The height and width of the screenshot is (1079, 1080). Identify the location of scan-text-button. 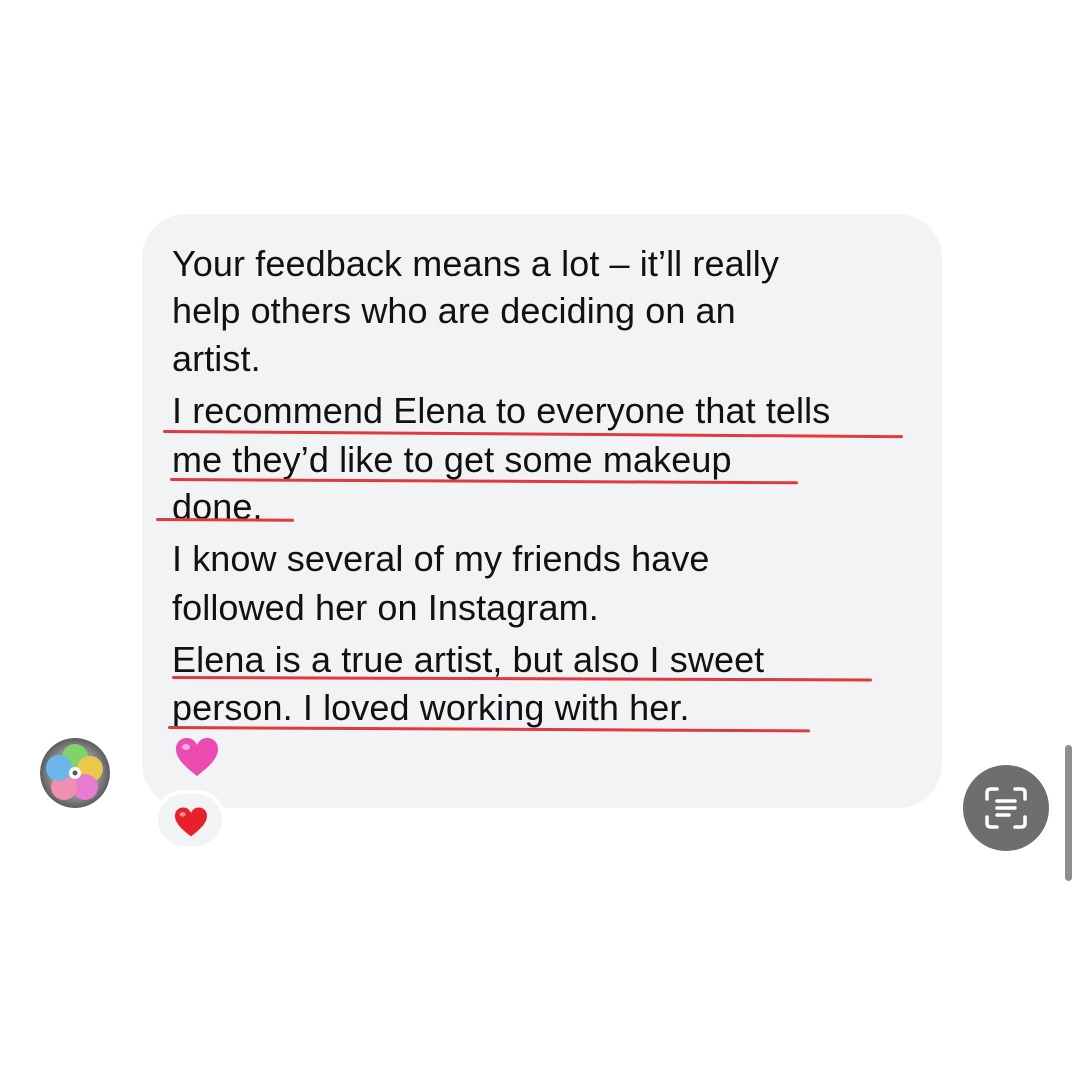
(1006, 808).